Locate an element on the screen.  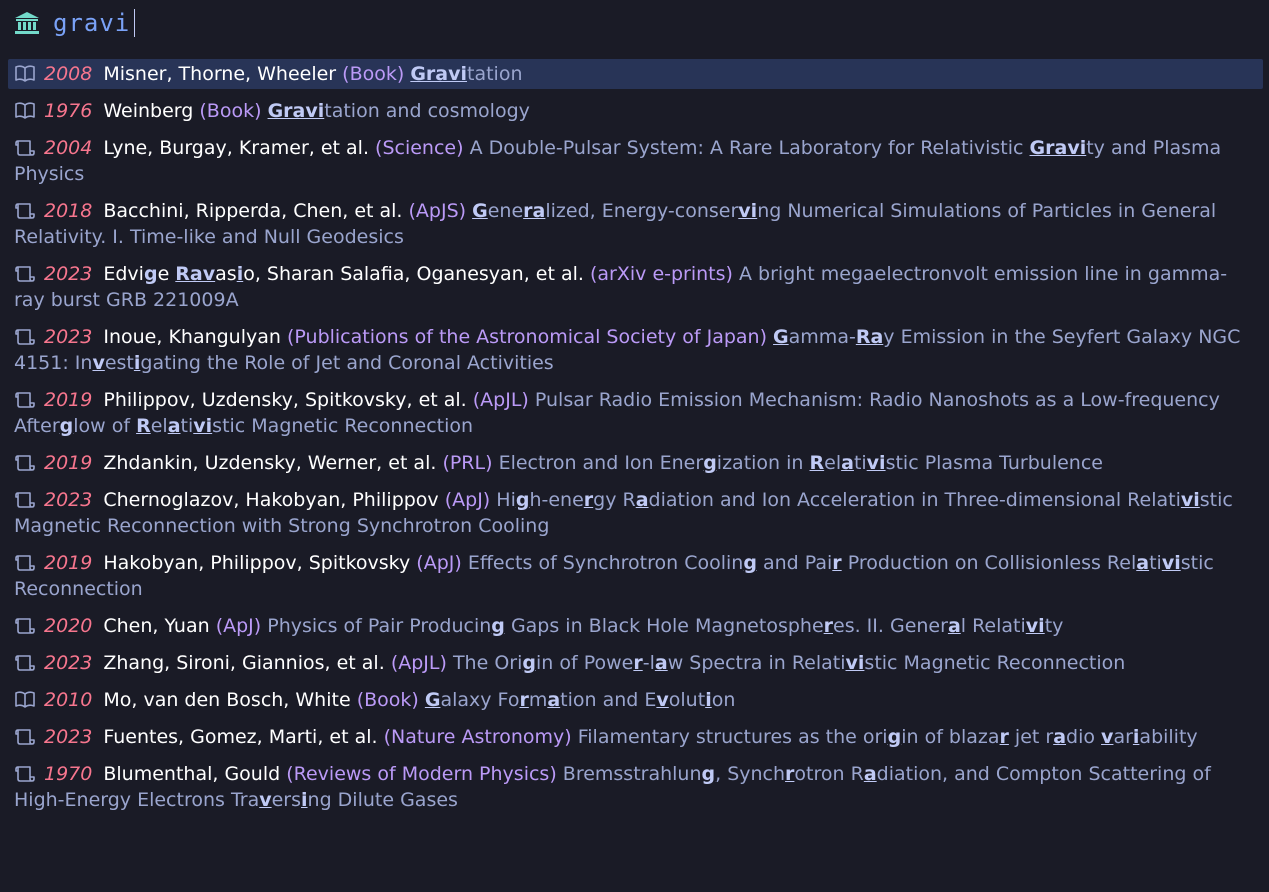
text-cursor is located at coordinates (135, 23).